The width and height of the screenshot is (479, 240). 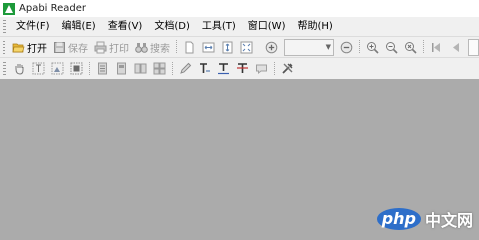 I want to click on page-icon, so click(x=189, y=47).